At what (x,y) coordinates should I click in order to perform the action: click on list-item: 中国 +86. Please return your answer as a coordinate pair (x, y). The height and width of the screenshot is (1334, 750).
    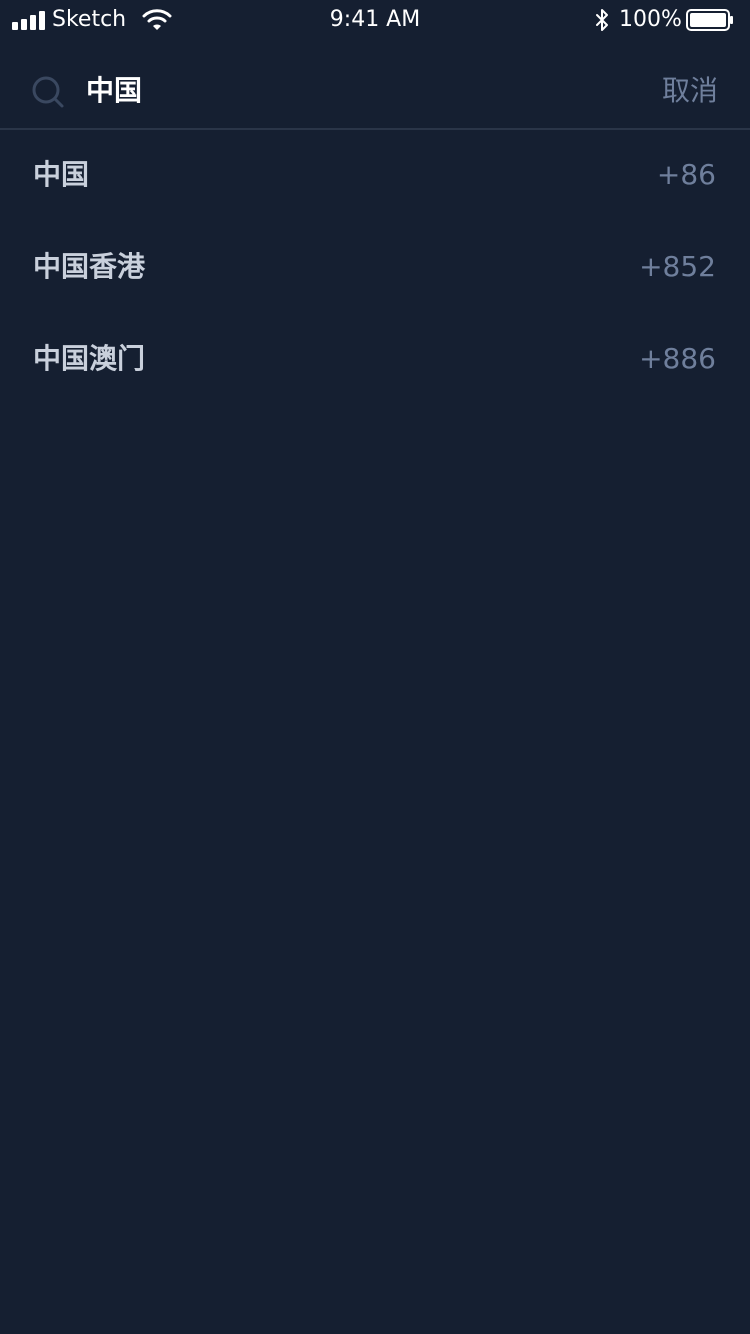
    Looking at the image, I should click on (375, 176).